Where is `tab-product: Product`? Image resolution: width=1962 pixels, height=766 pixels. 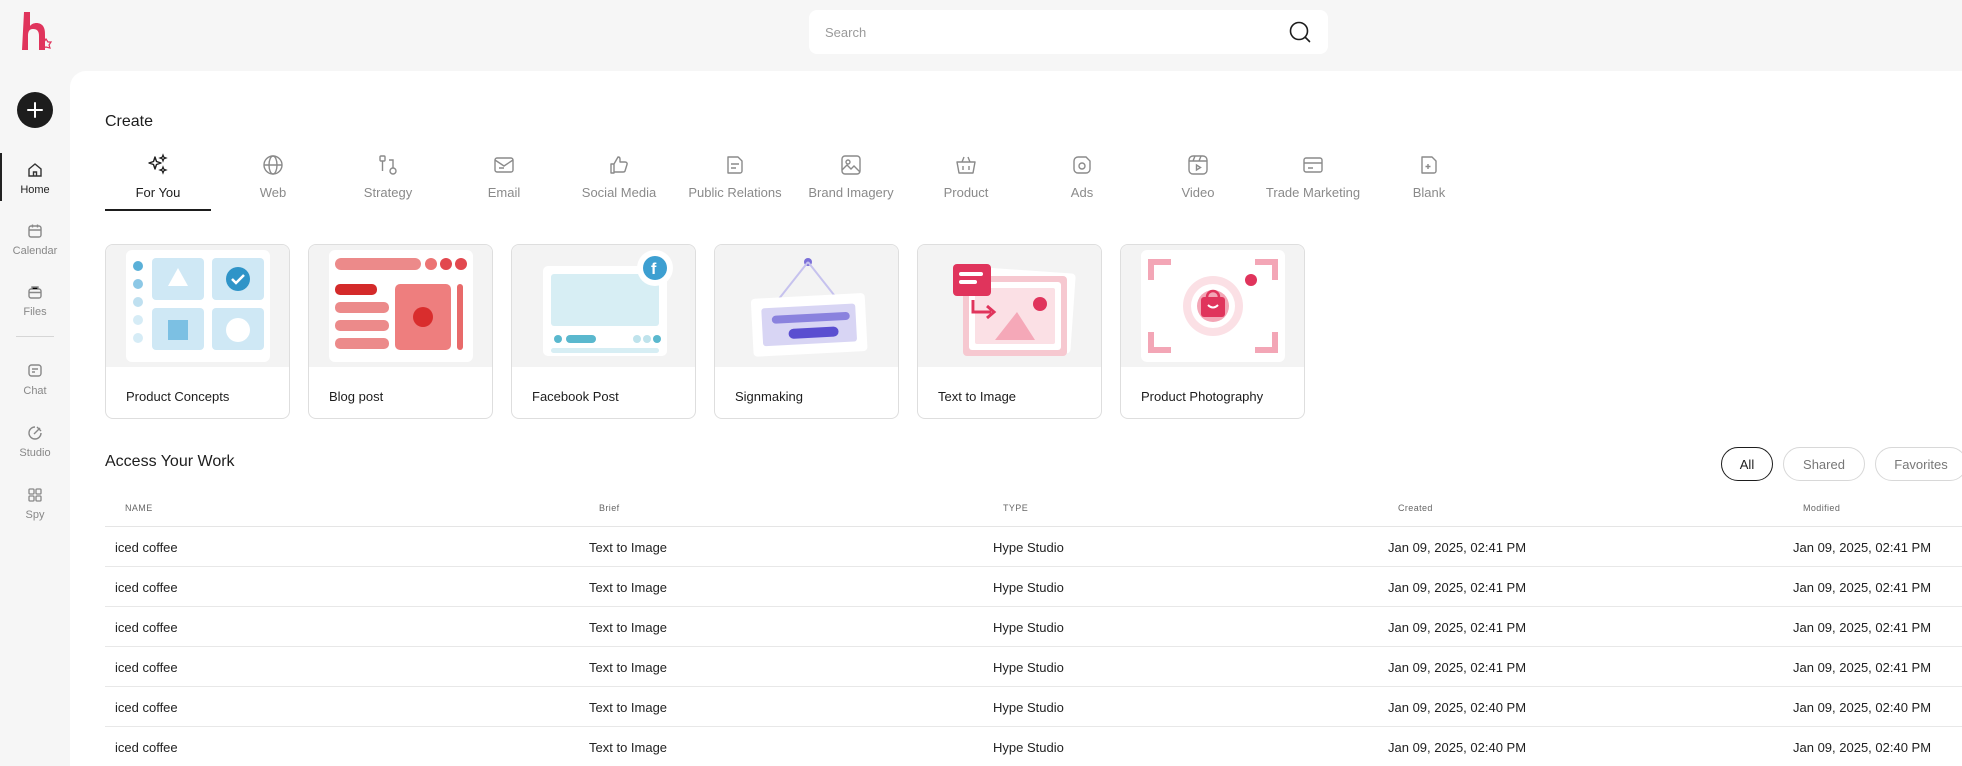 tab-product: Product is located at coordinates (966, 182).